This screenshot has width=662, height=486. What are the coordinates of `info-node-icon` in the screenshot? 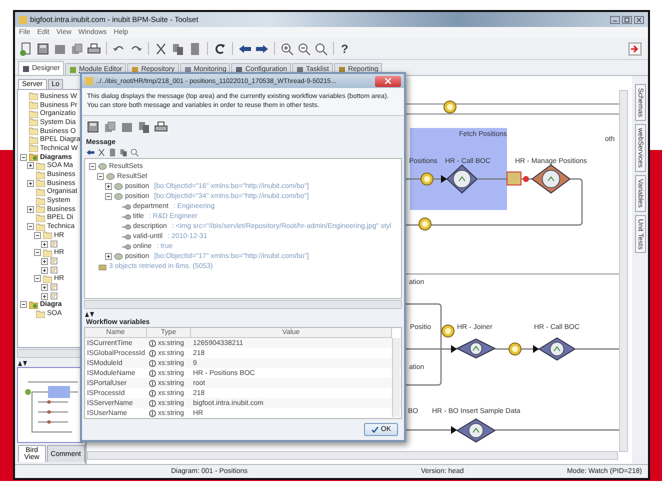 It's located at (102, 266).